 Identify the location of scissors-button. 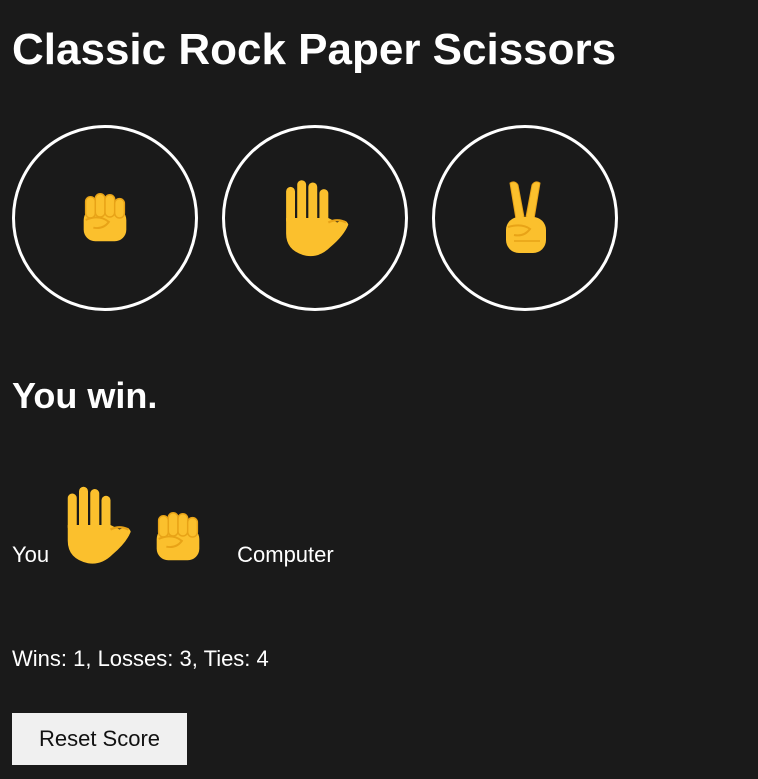
(525, 218).